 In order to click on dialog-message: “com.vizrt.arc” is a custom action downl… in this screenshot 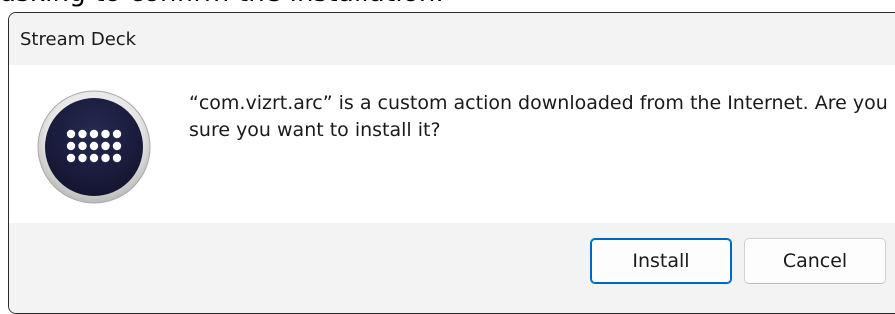, I will do `click(538, 116)`.